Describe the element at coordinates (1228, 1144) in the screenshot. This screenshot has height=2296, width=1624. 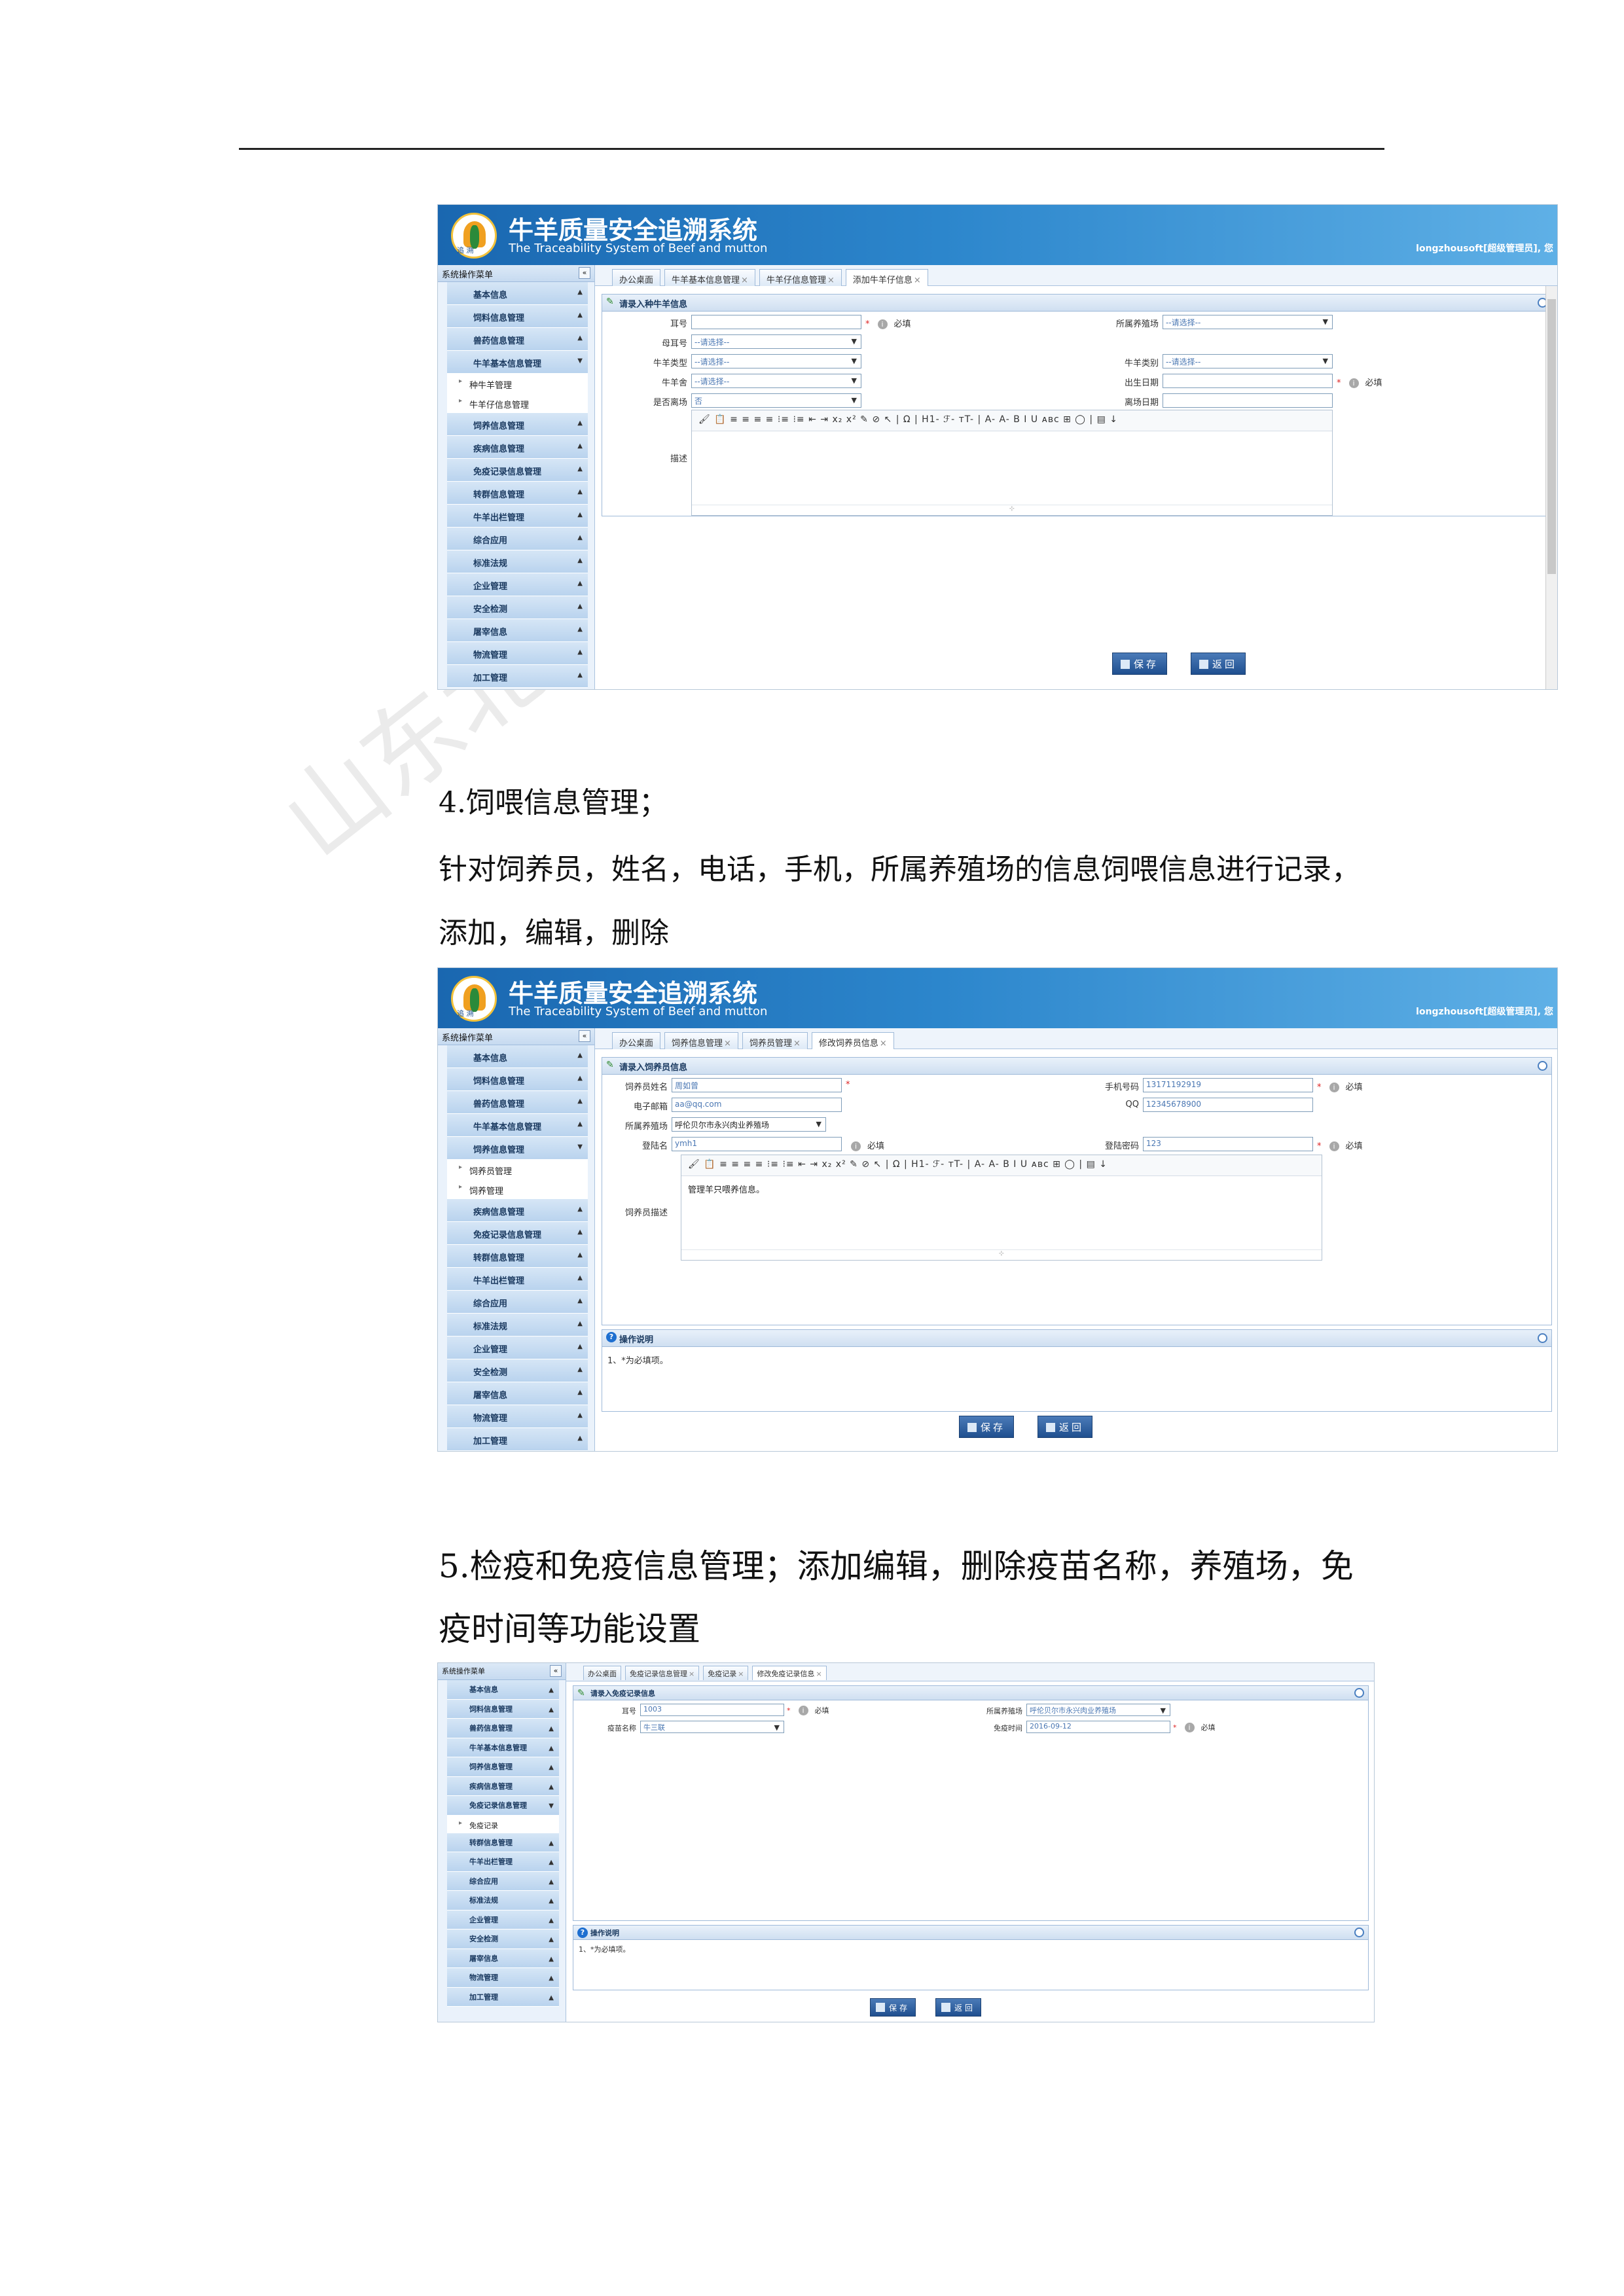
I see `password-input: 123` at that location.